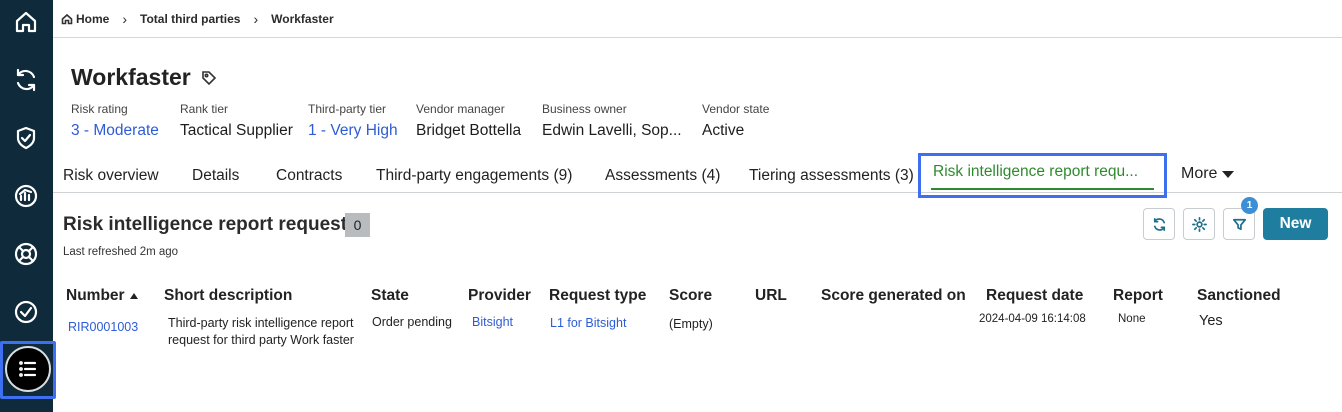  I want to click on field-label: Rank tier, so click(204, 109).